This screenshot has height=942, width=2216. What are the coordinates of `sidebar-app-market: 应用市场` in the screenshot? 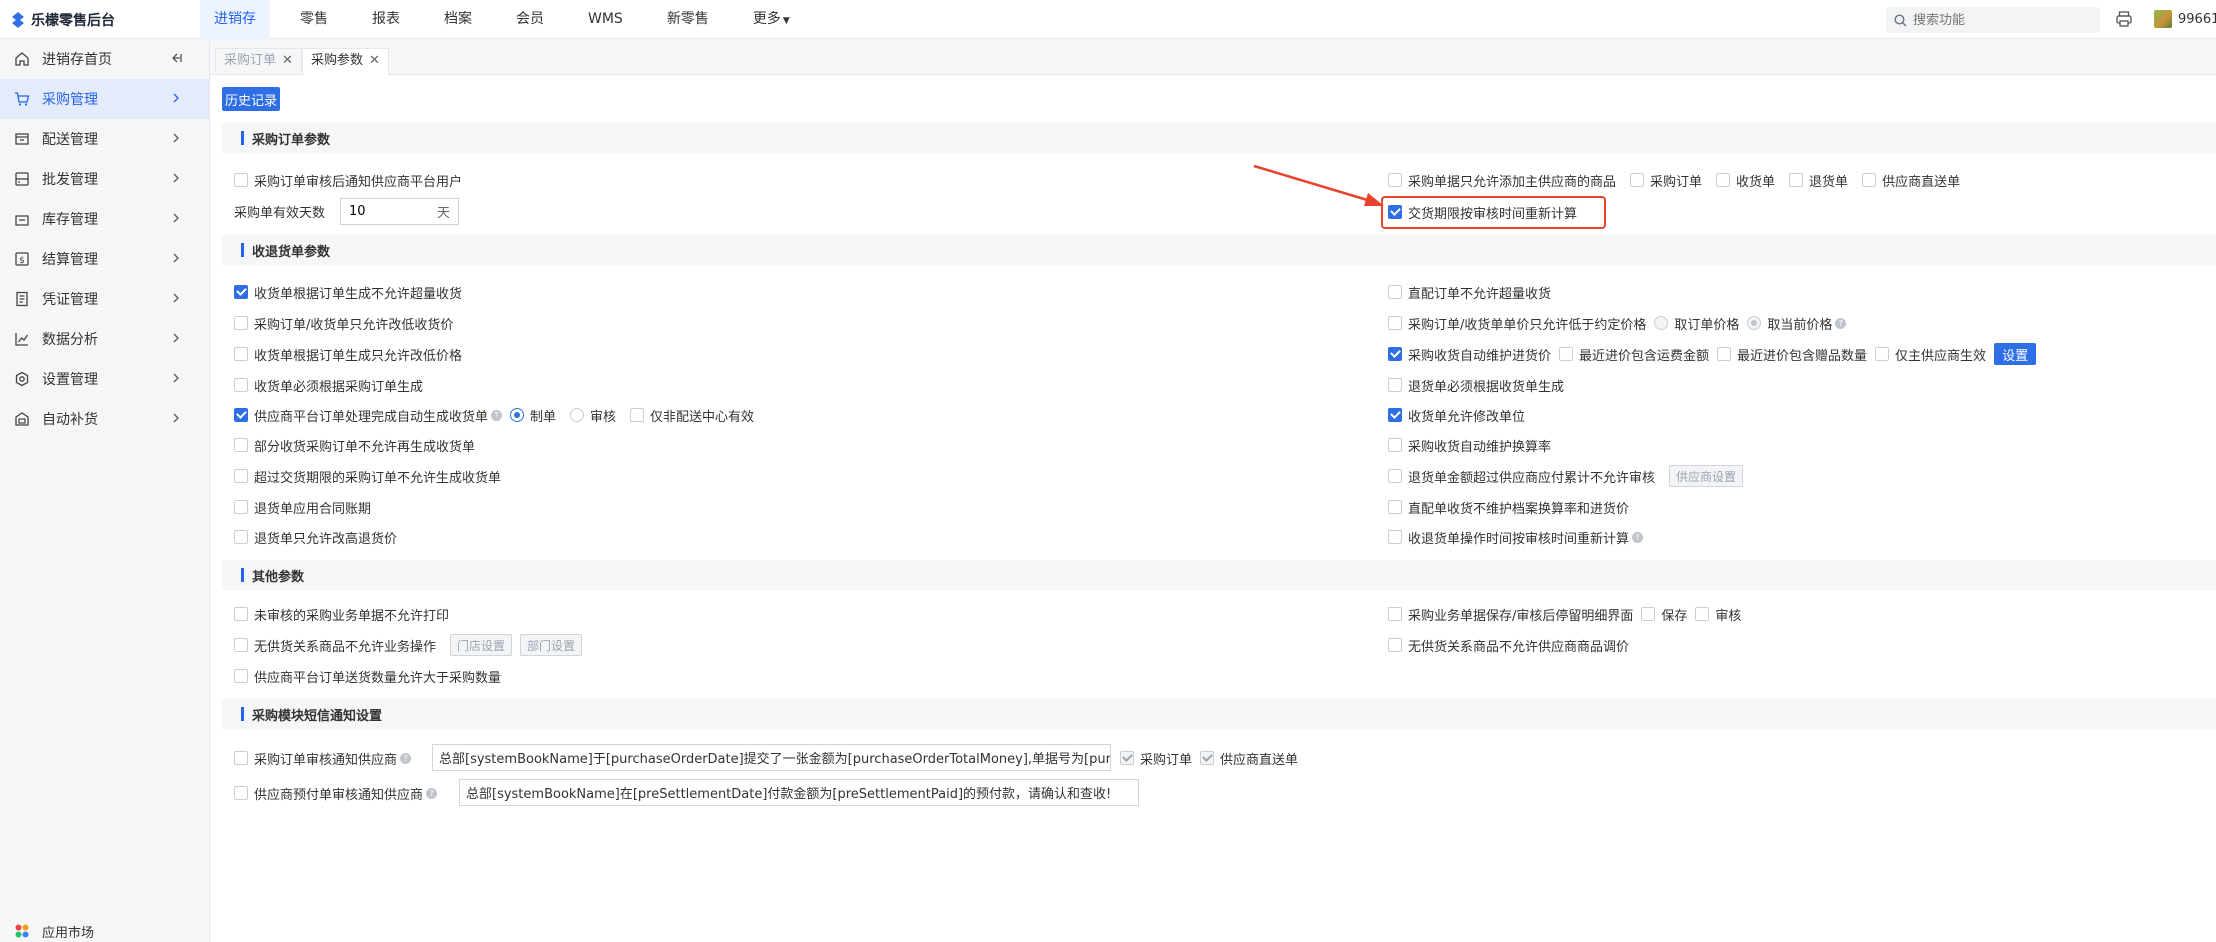 It's located at (54, 931).